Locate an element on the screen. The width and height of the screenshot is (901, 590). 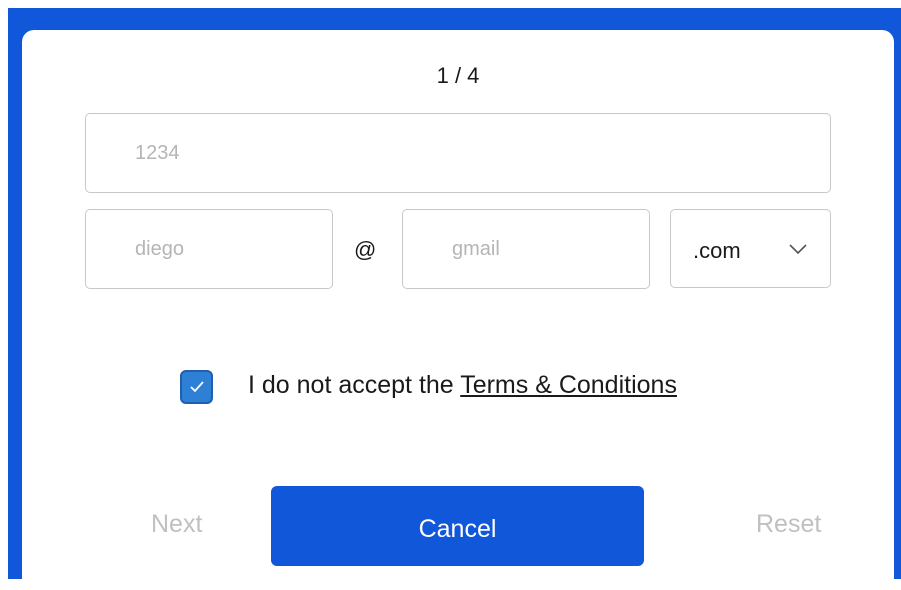
step-indicator: 1 / 4 is located at coordinates (458, 75).